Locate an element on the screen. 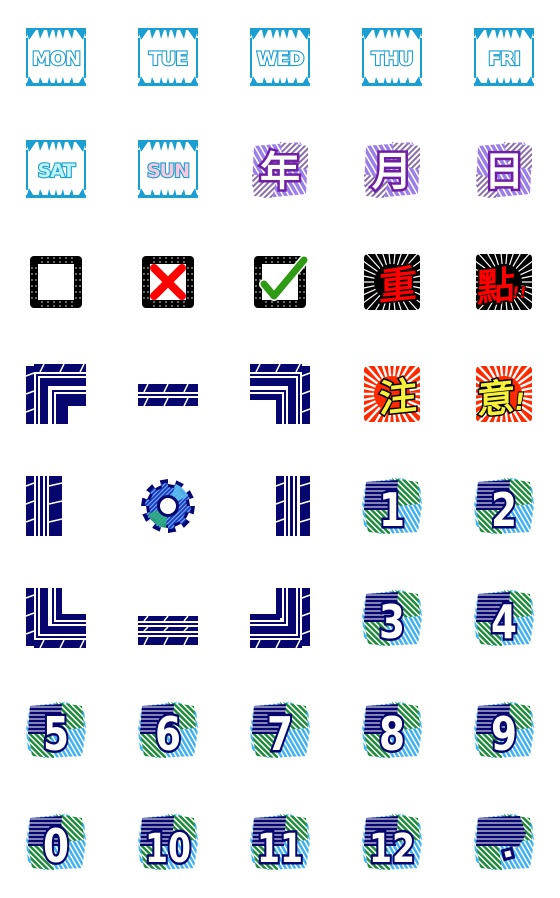 The image size is (560, 898). sticker-frame-left is located at coordinates (56, 506).